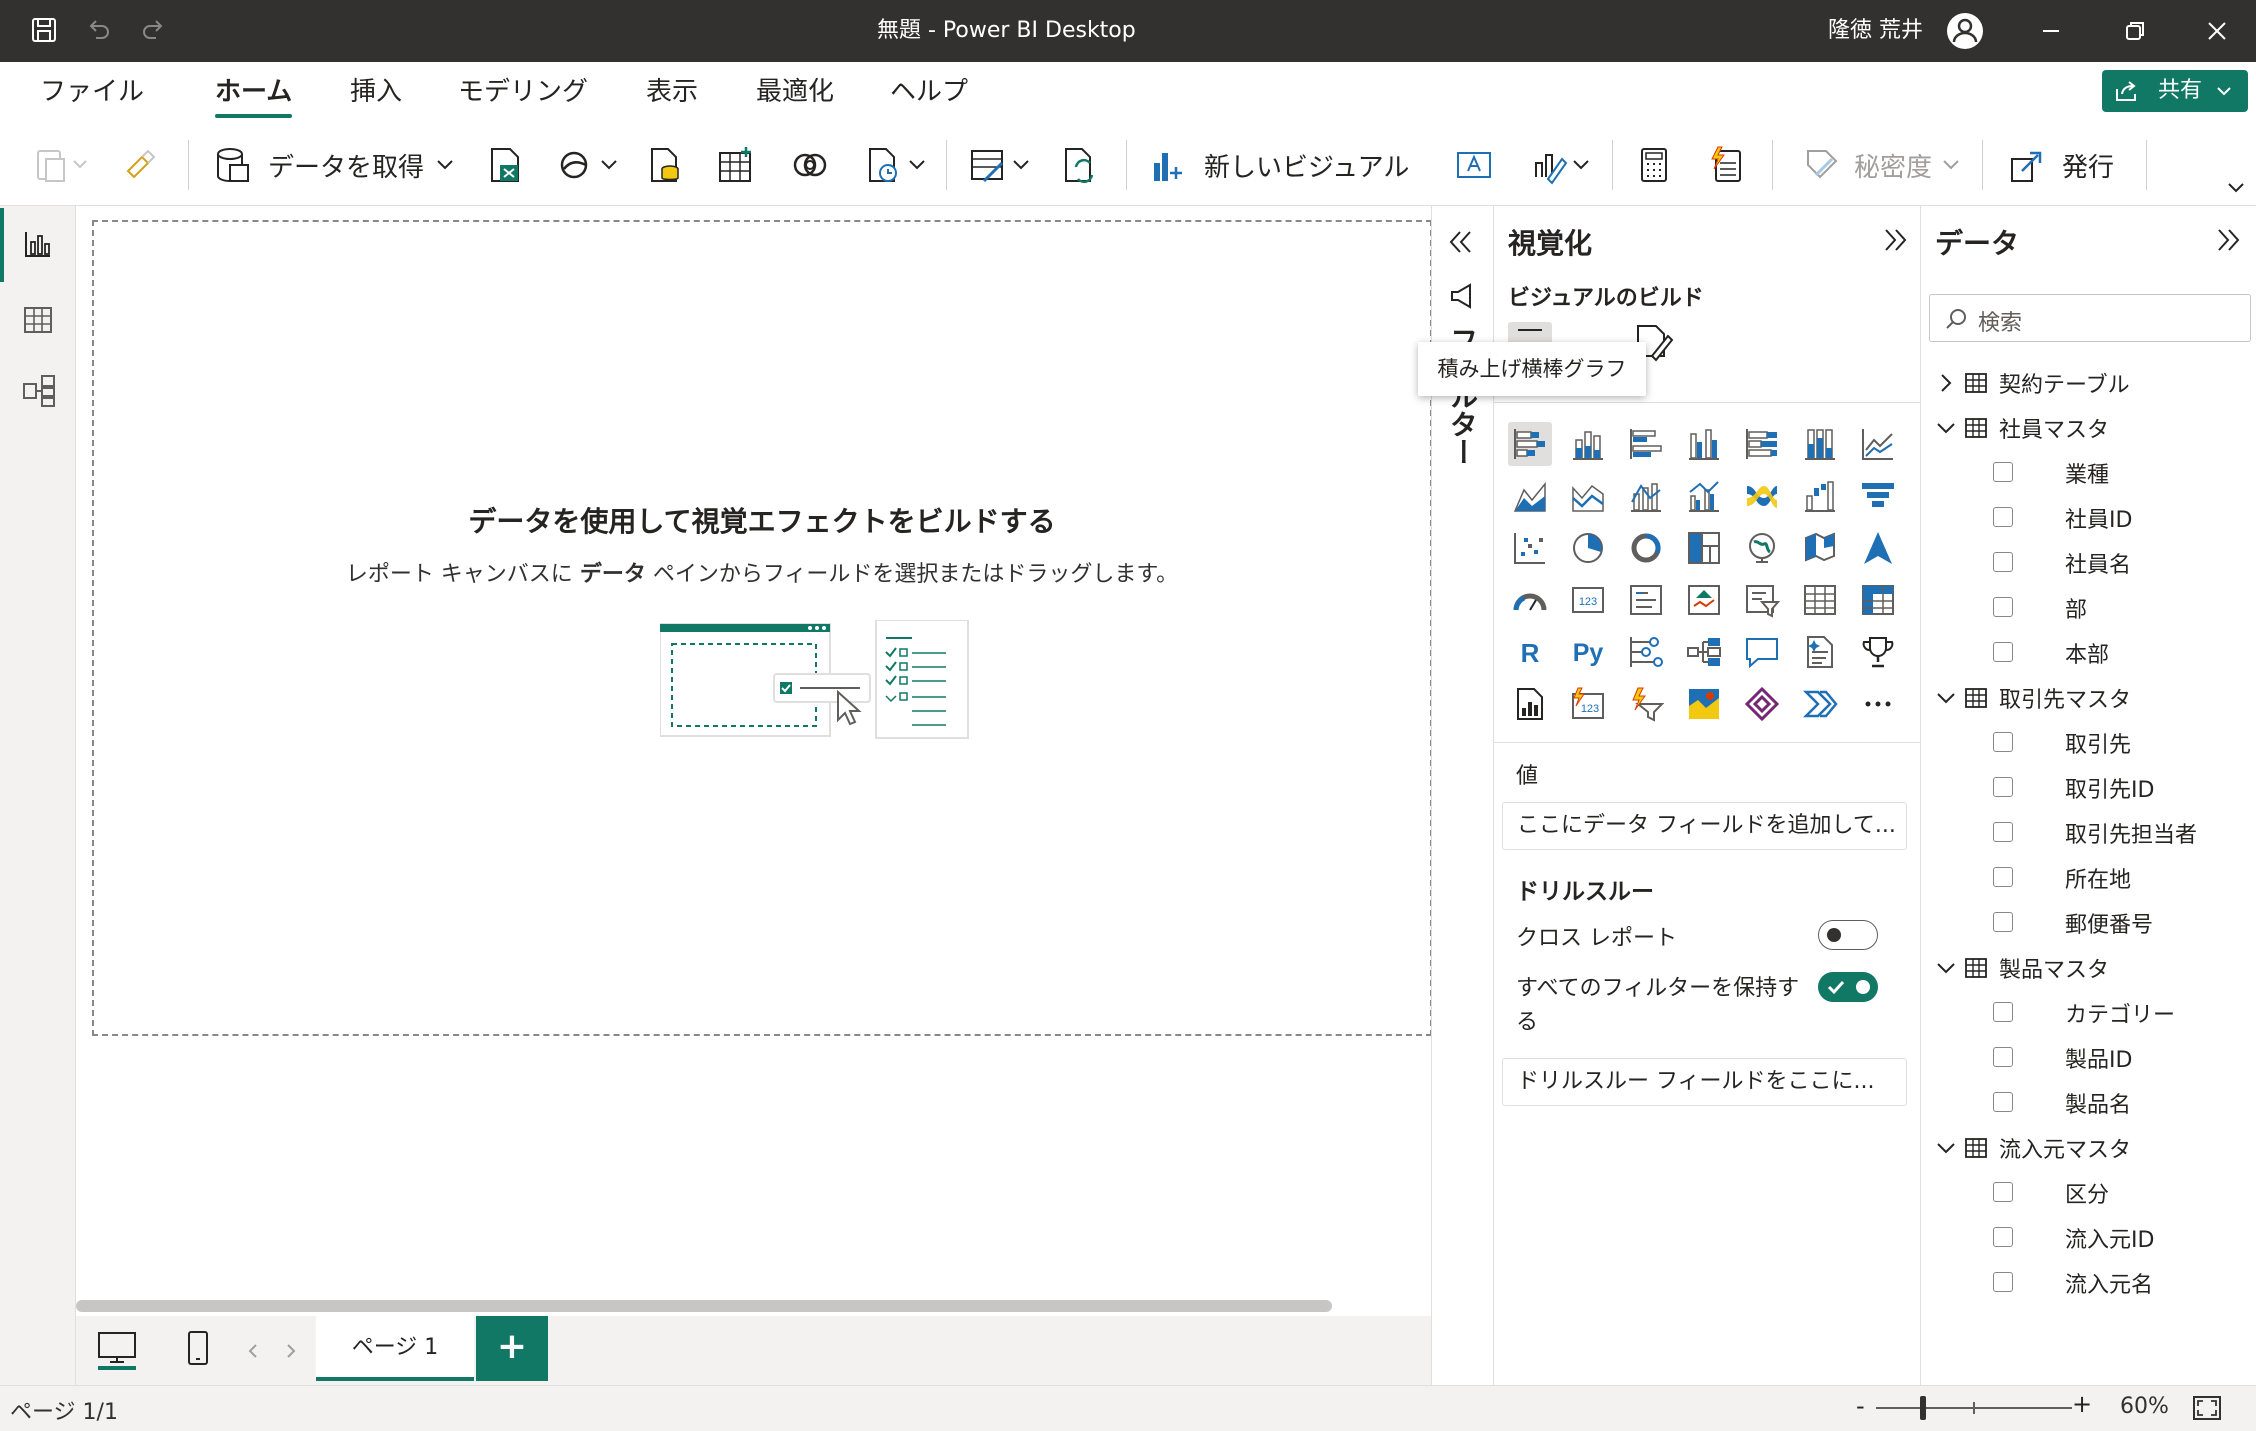 The width and height of the screenshot is (2256, 1431). What do you see at coordinates (1762, 652) in the screenshot?
I see `qa-visual-icon` at bounding box center [1762, 652].